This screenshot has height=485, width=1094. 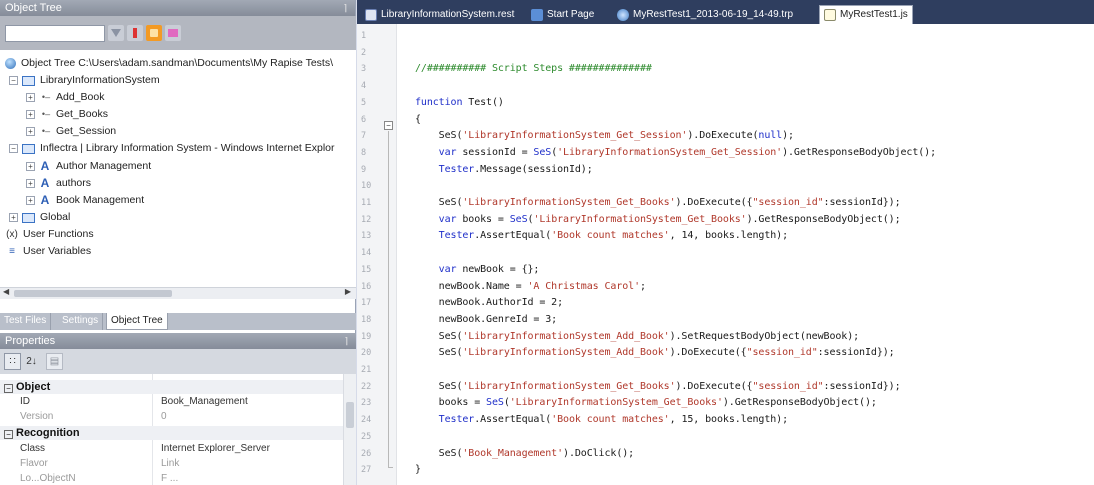 What do you see at coordinates (178, 361) in the screenshot?
I see `properties-toolbar: ∷ 2↓ ▤` at bounding box center [178, 361].